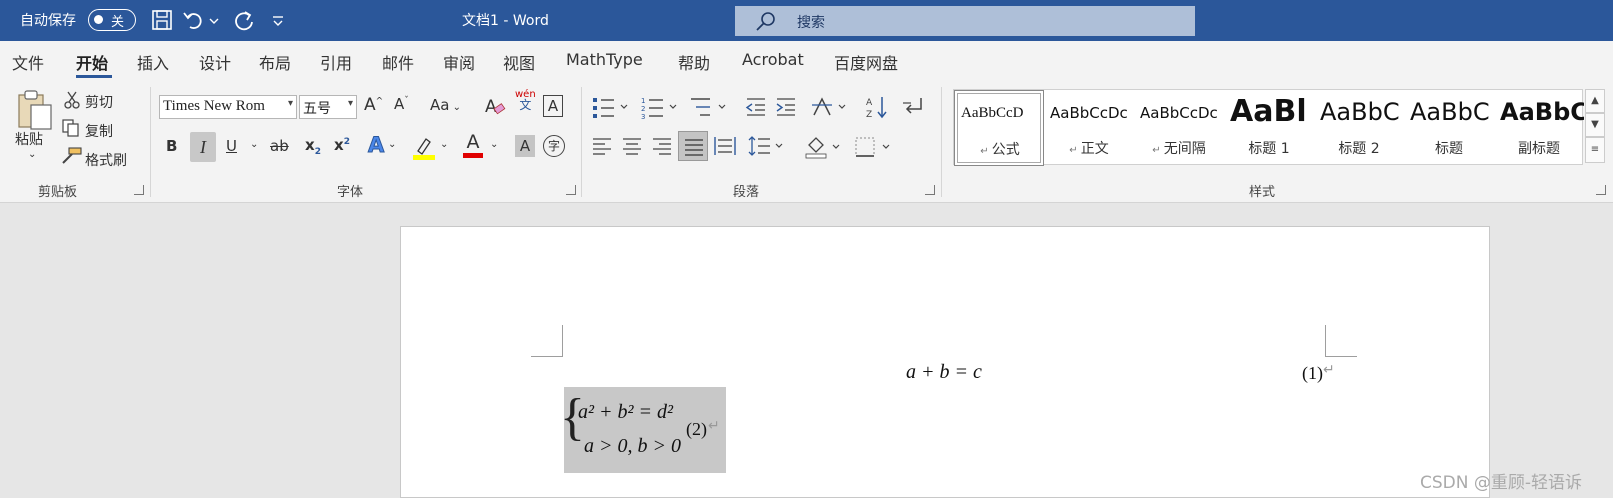  What do you see at coordinates (278, 20) in the screenshot?
I see `customize-toolbar-icon` at bounding box center [278, 20].